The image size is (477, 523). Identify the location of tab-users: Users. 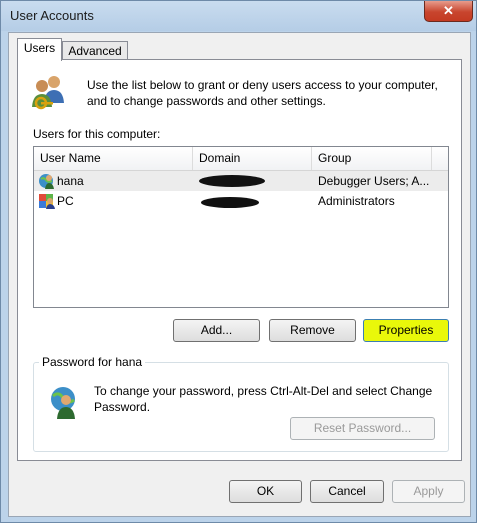
(39, 49).